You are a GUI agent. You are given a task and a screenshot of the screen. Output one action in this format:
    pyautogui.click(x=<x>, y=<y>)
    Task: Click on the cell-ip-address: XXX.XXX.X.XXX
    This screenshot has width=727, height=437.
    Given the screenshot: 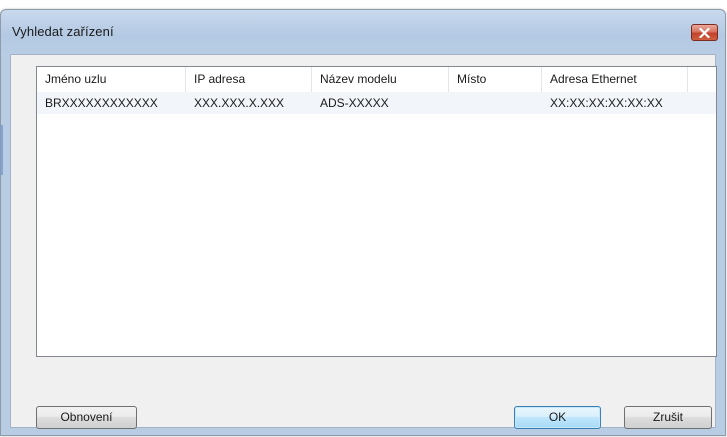 What is the action you would take?
    pyautogui.click(x=239, y=103)
    